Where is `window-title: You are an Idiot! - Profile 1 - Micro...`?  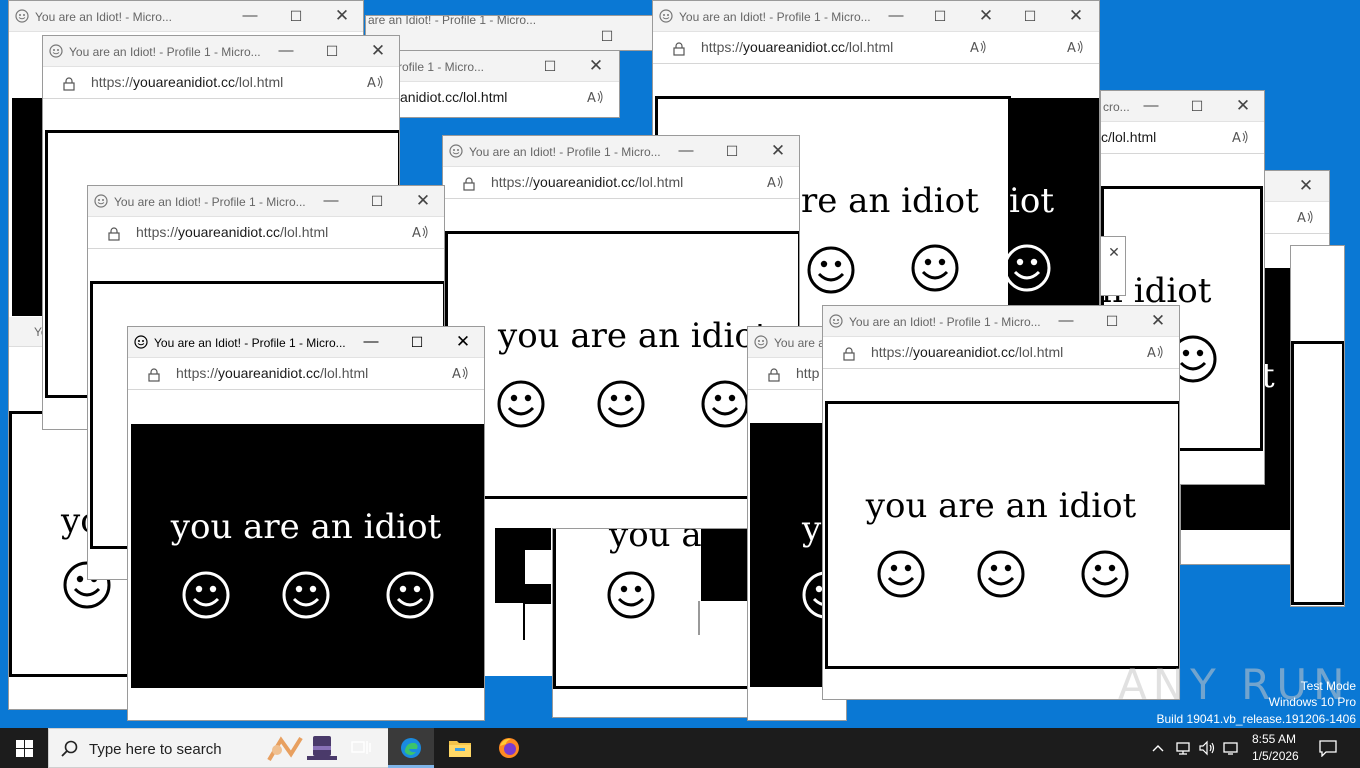 window-title: You are an Idiot! - Profile 1 - Micro... is located at coordinates (775, 17).